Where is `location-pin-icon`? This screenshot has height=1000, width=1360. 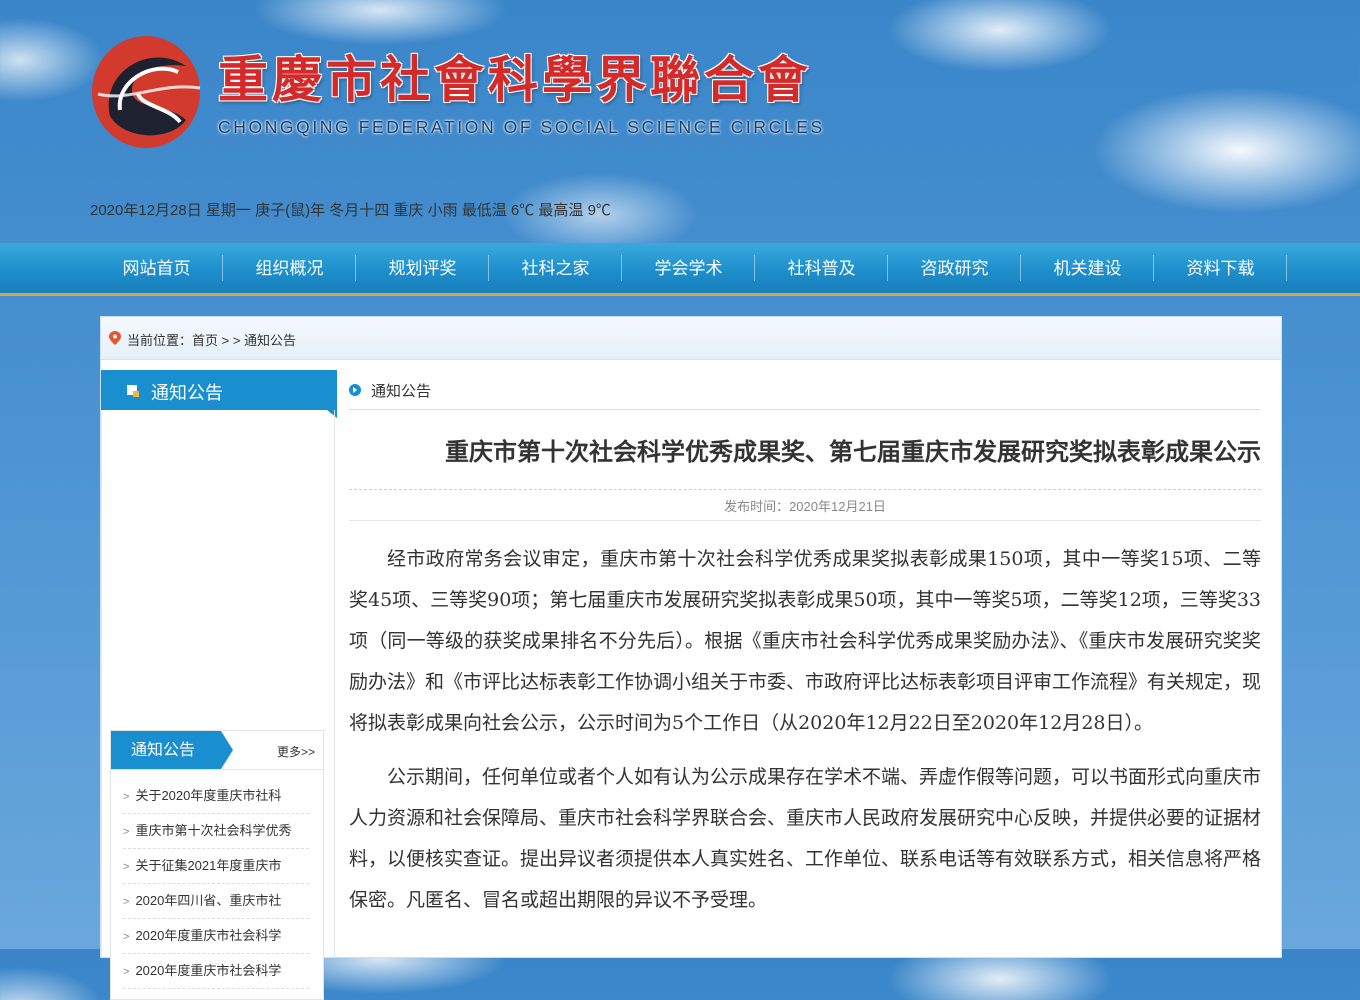
location-pin-icon is located at coordinates (115, 338).